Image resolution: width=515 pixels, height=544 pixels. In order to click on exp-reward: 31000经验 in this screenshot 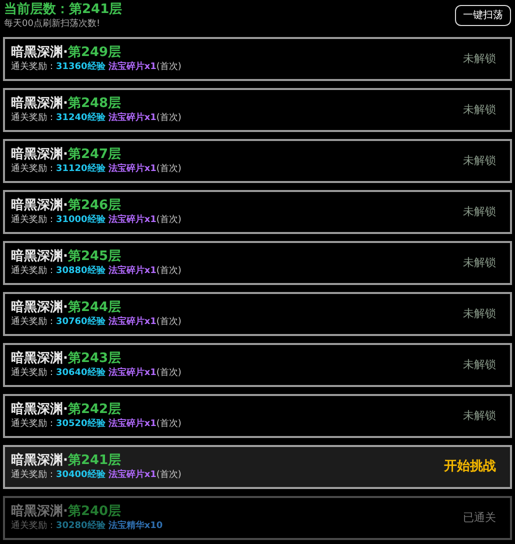, I will do `click(81, 220)`.